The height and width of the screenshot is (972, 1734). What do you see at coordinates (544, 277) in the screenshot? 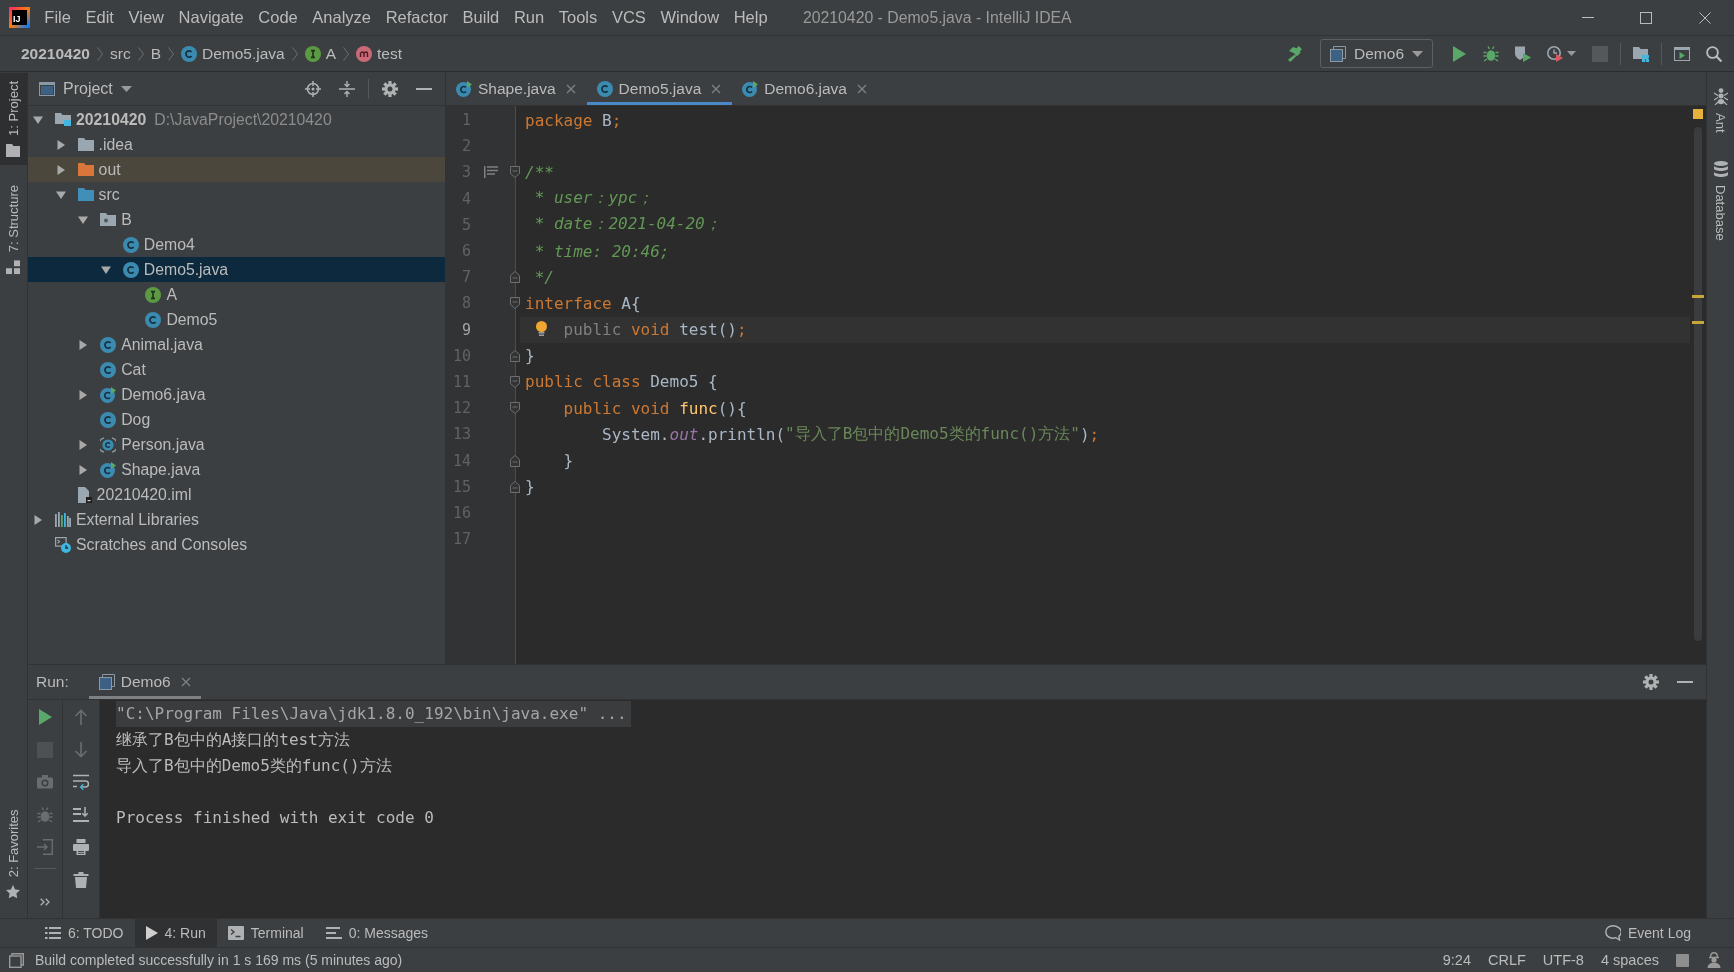
I see `code-line: */` at bounding box center [544, 277].